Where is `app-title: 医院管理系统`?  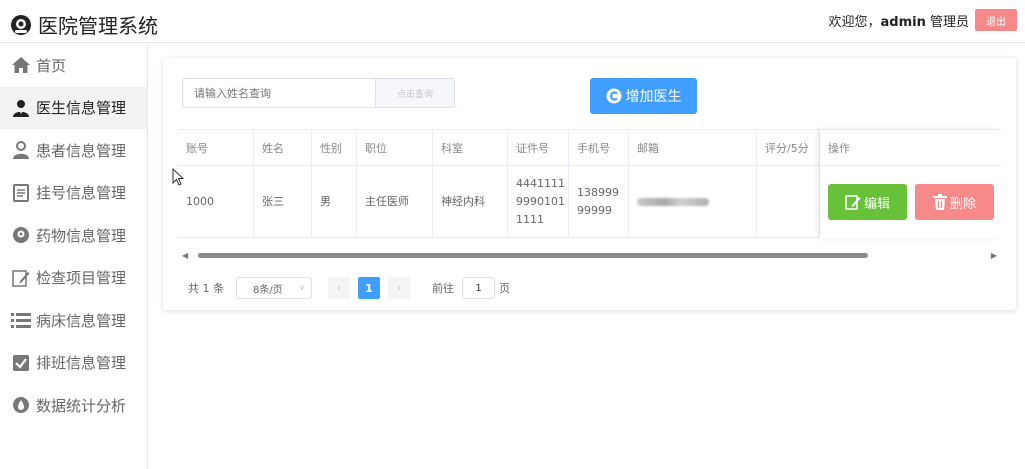
app-title: 医院管理系统 is located at coordinates (98, 26).